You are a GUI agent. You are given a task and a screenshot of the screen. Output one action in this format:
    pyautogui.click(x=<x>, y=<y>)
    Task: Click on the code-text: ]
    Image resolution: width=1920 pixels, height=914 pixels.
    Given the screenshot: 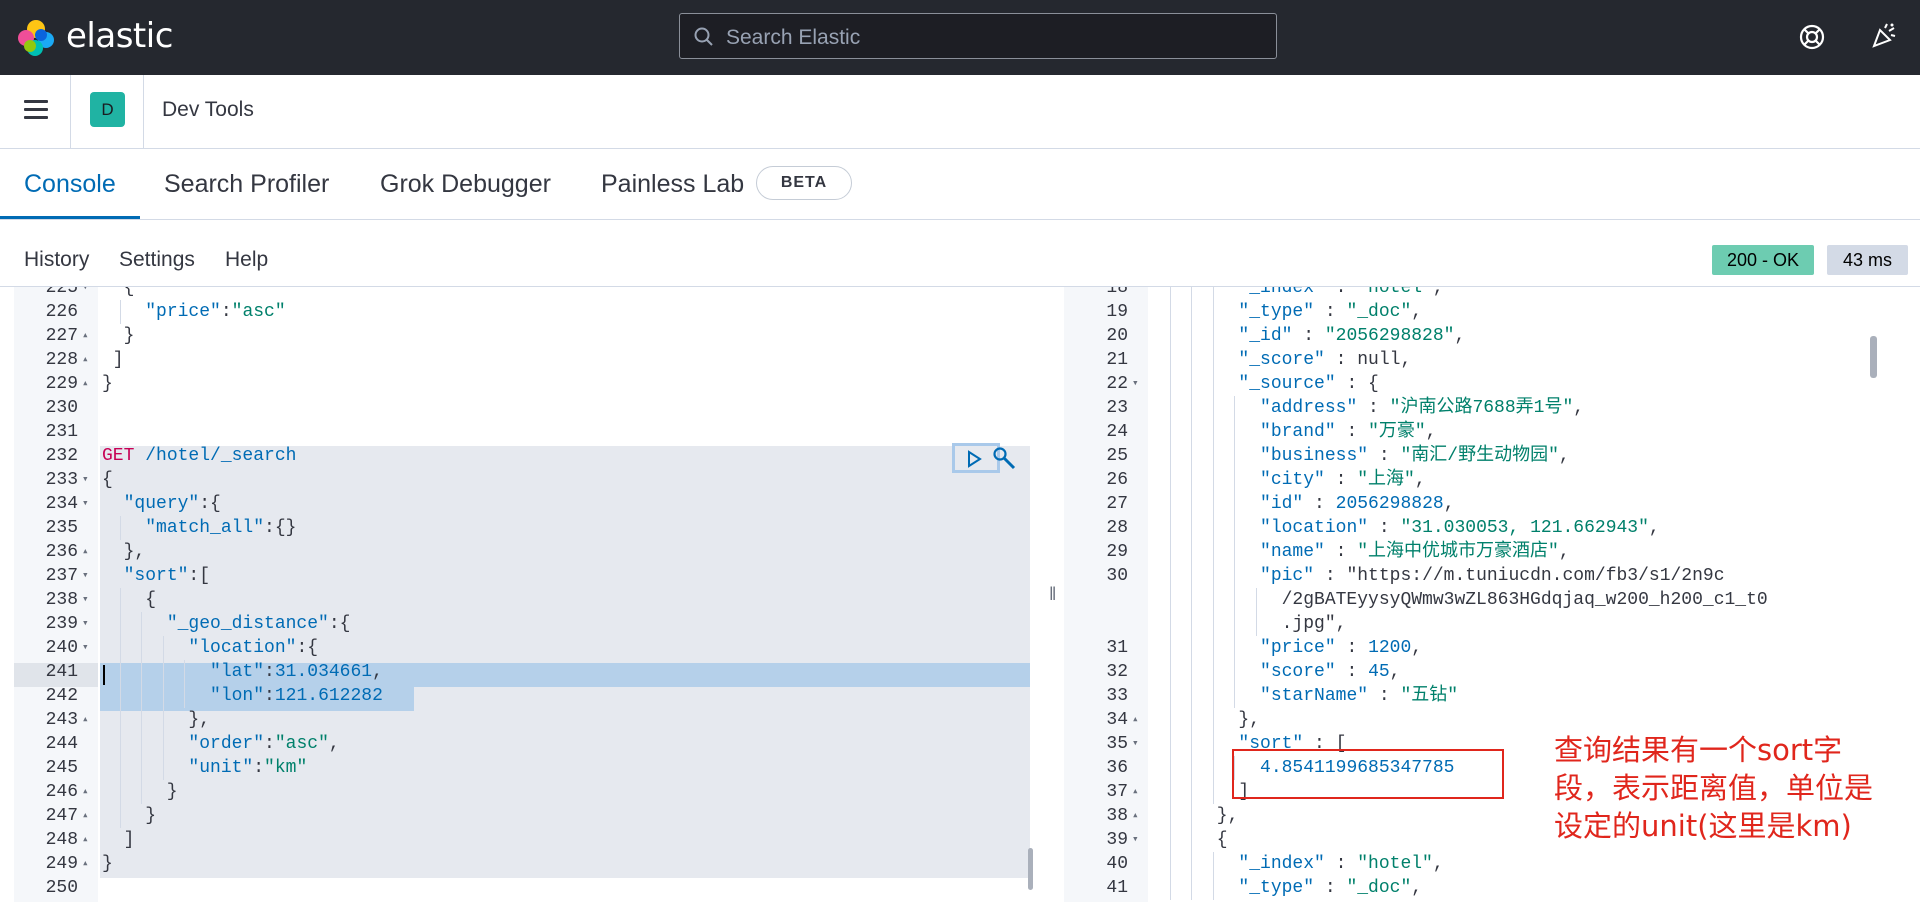 What is the action you would take?
    pyautogui.click(x=118, y=840)
    